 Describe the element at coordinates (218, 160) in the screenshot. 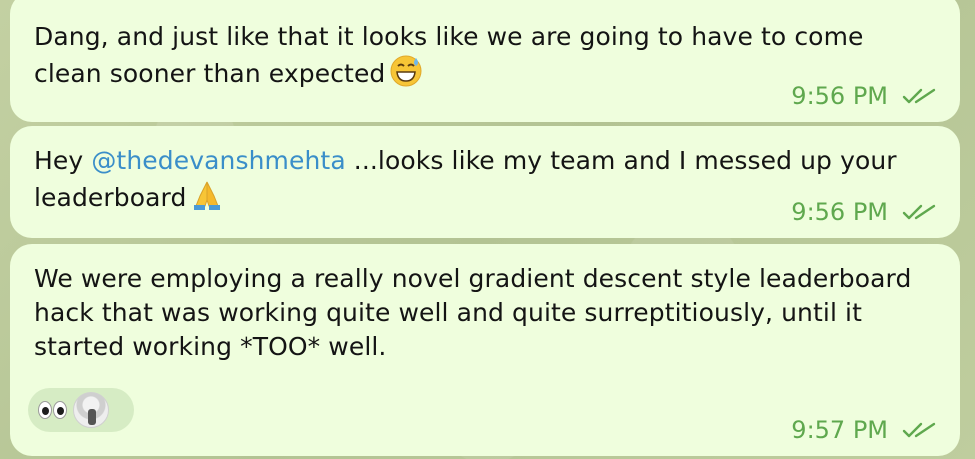

I see `user-mention-link: @thedevanshmehta` at that location.